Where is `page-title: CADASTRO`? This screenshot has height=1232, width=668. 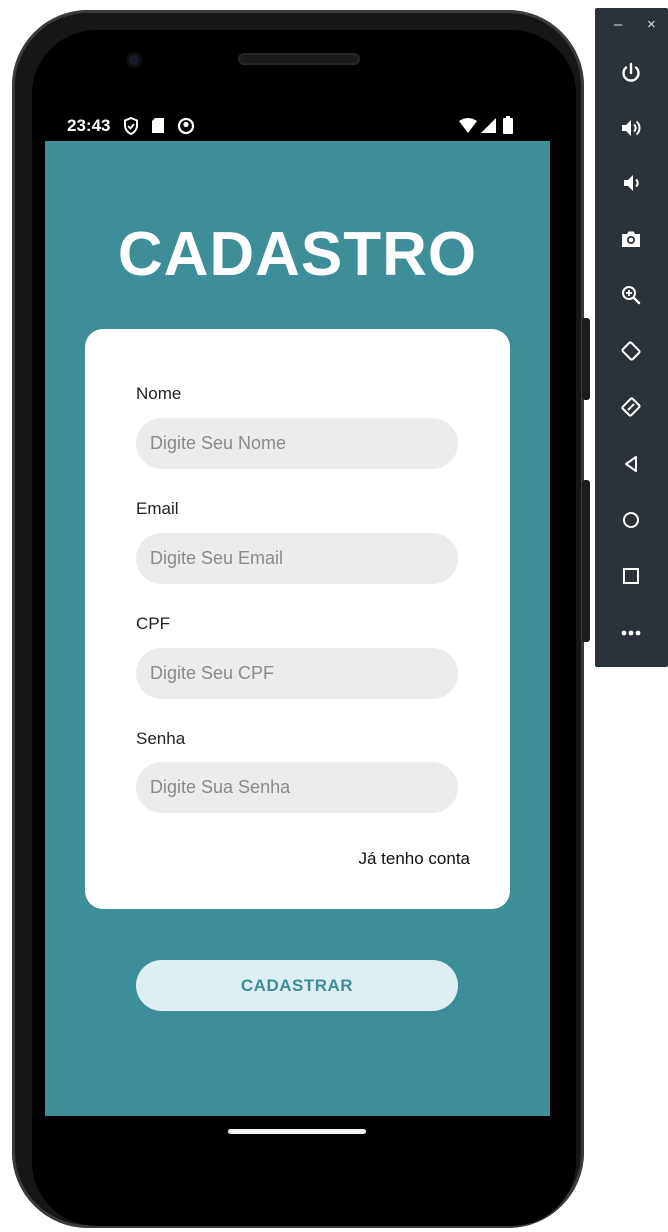 page-title: CADASTRO is located at coordinates (297, 254).